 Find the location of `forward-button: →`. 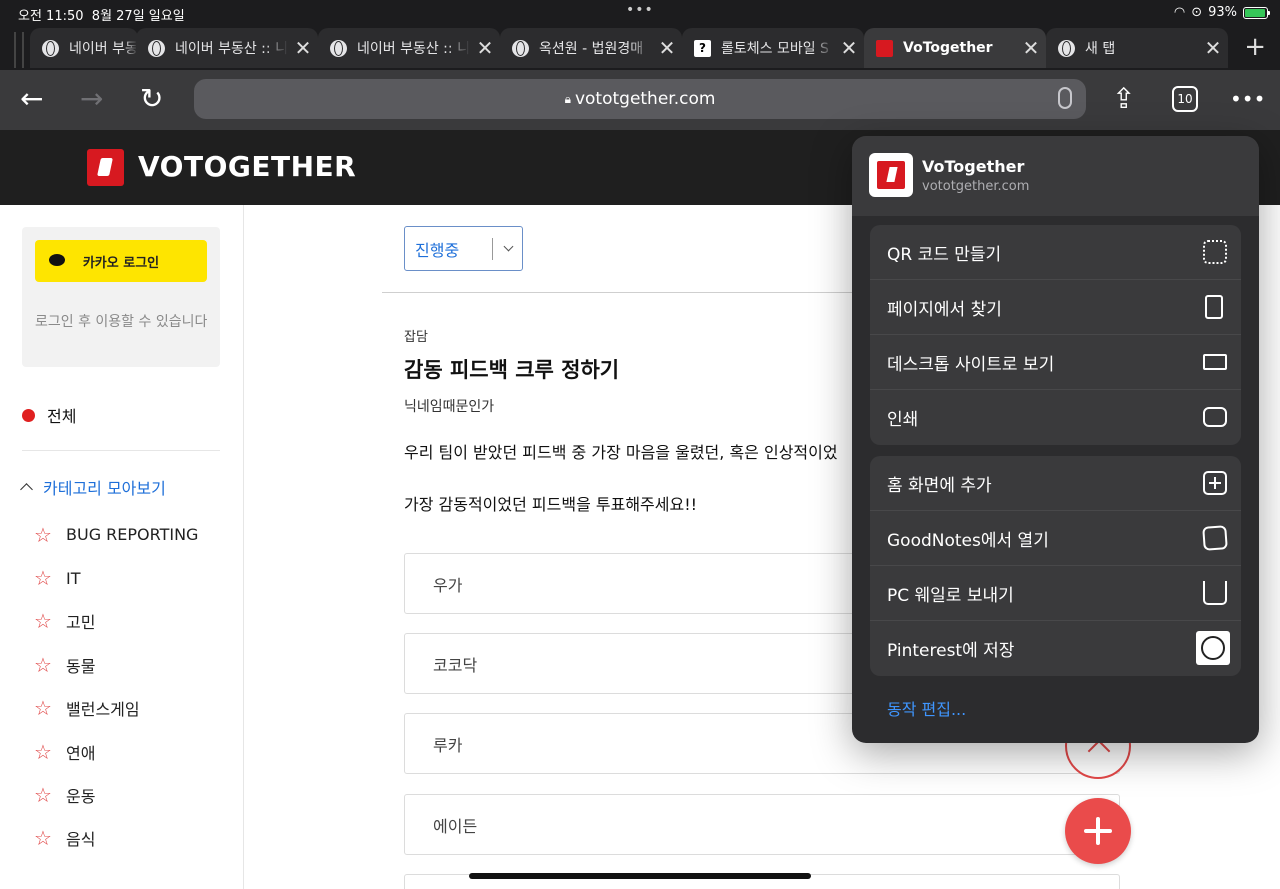

forward-button: → is located at coordinates (91, 99).